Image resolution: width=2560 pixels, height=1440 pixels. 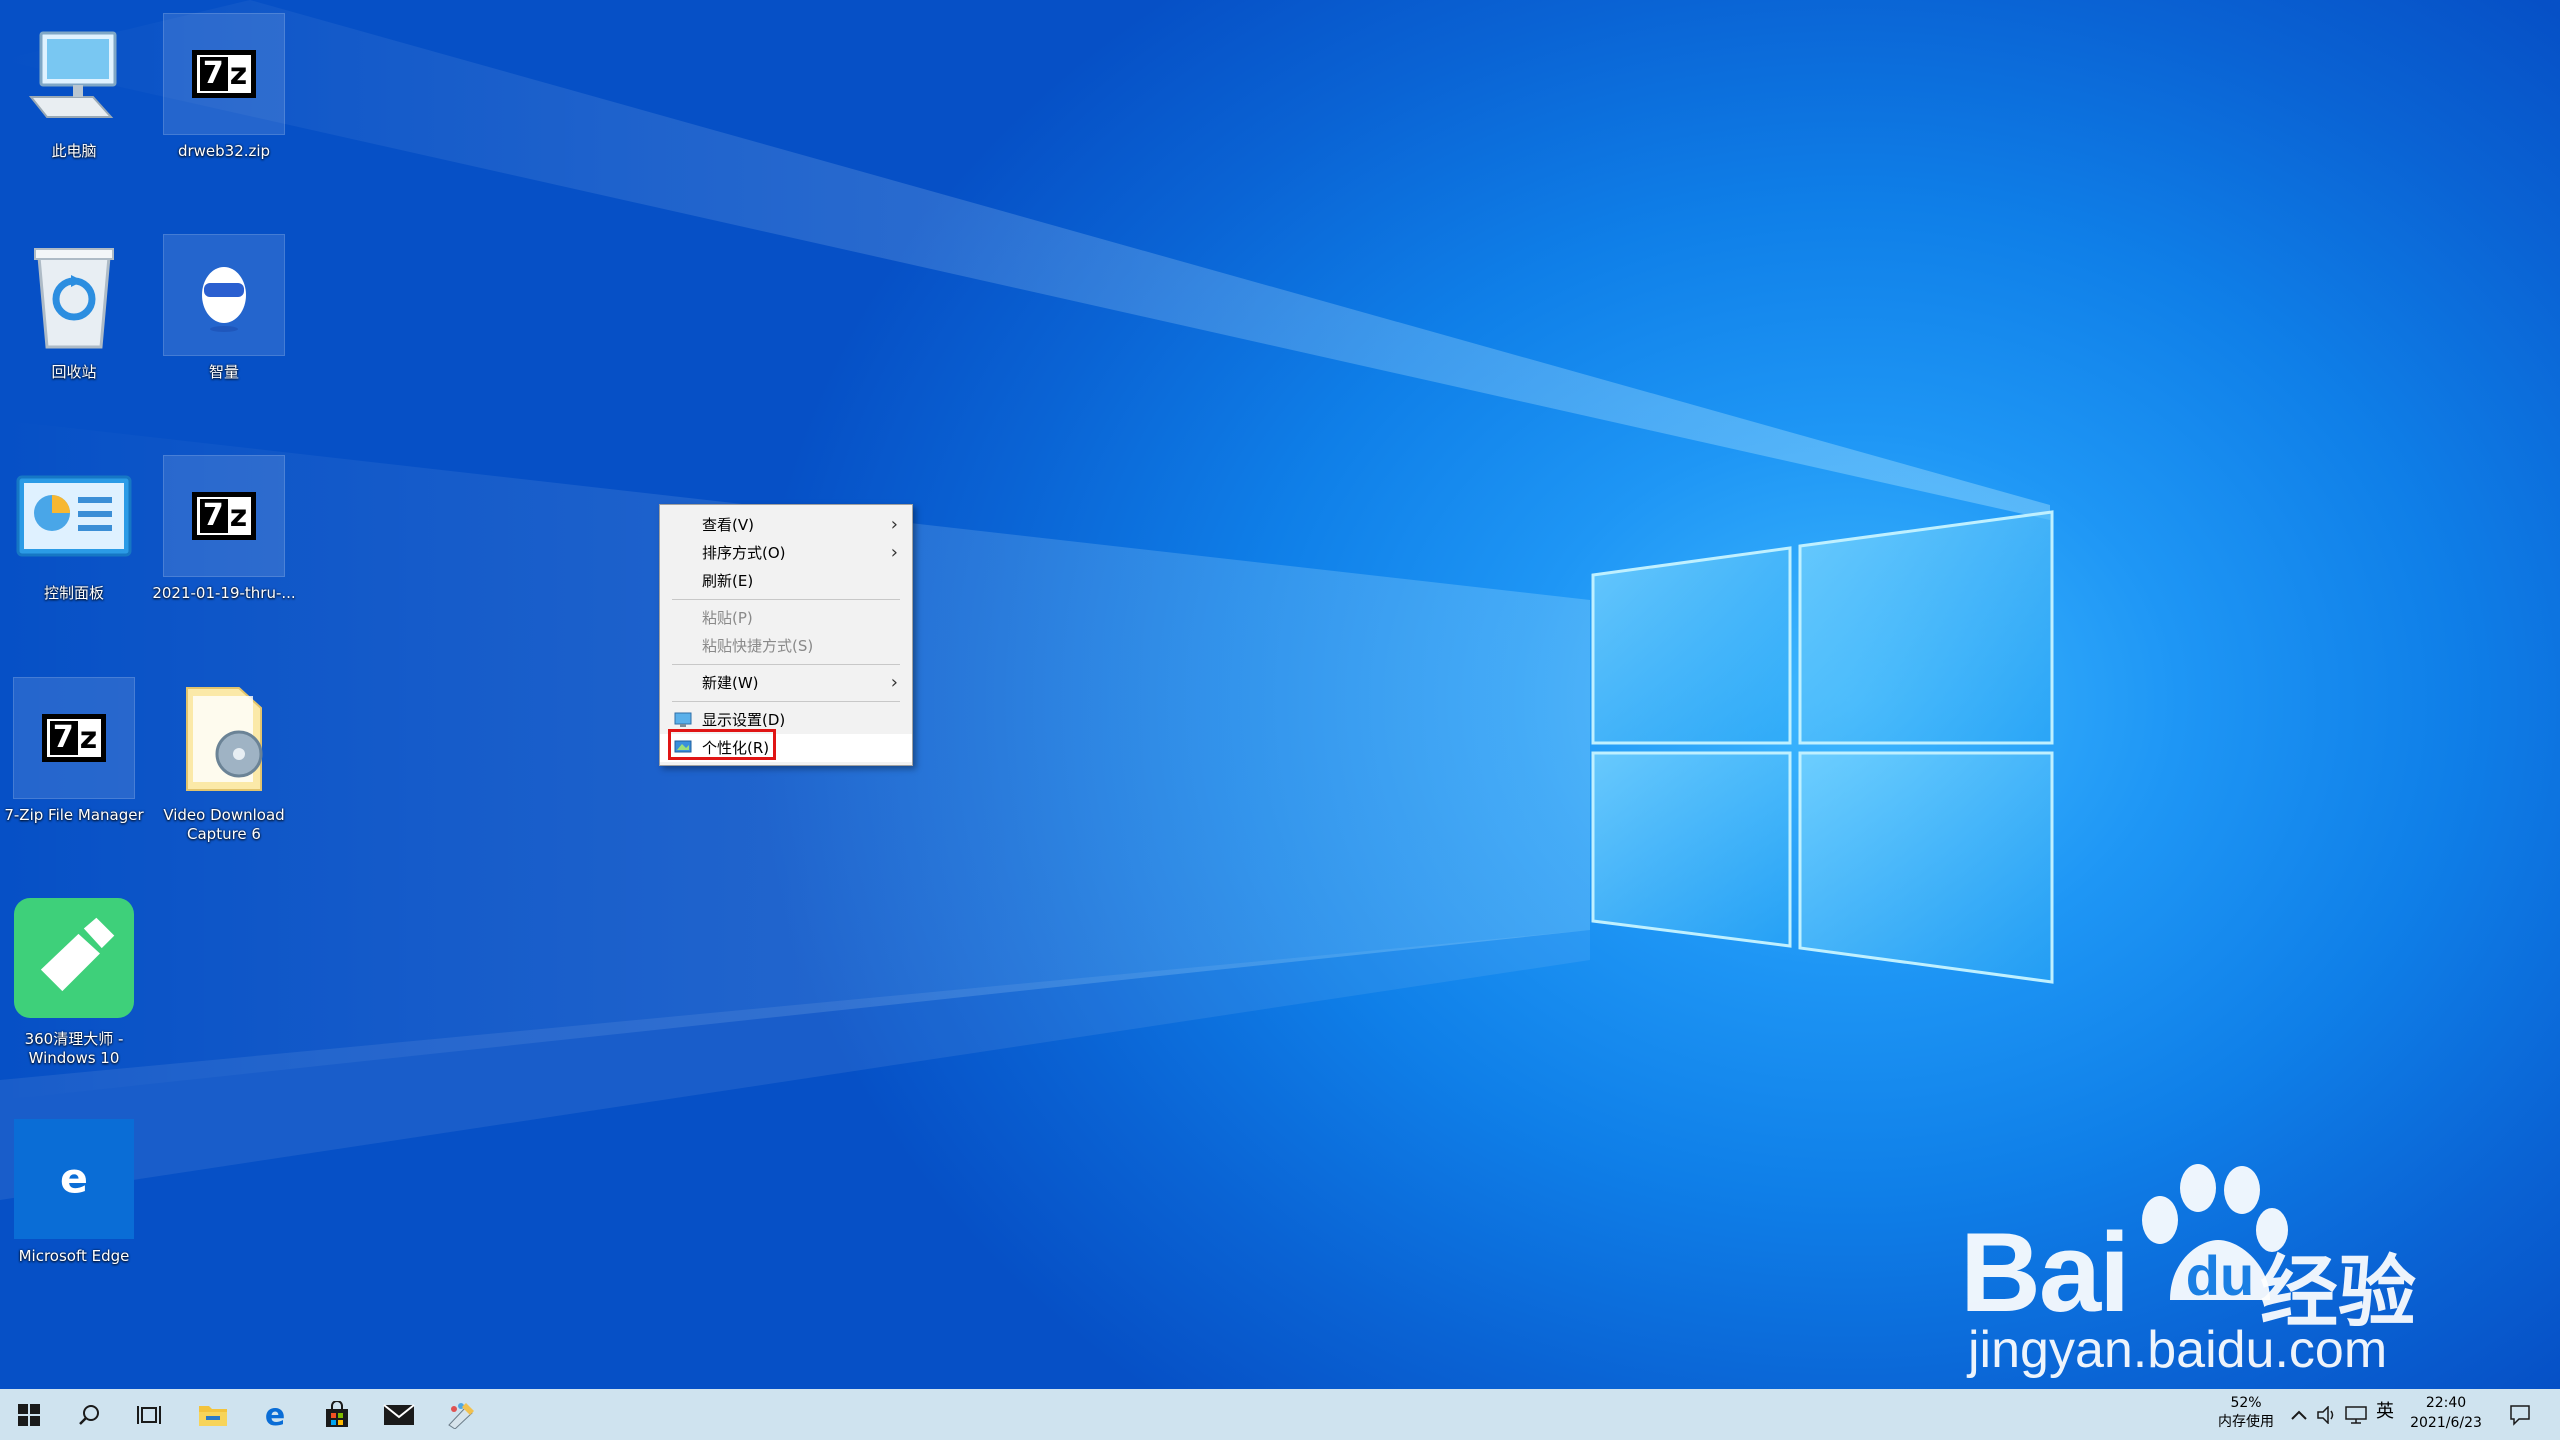 I want to click on network-button, so click(x=2356, y=1414).